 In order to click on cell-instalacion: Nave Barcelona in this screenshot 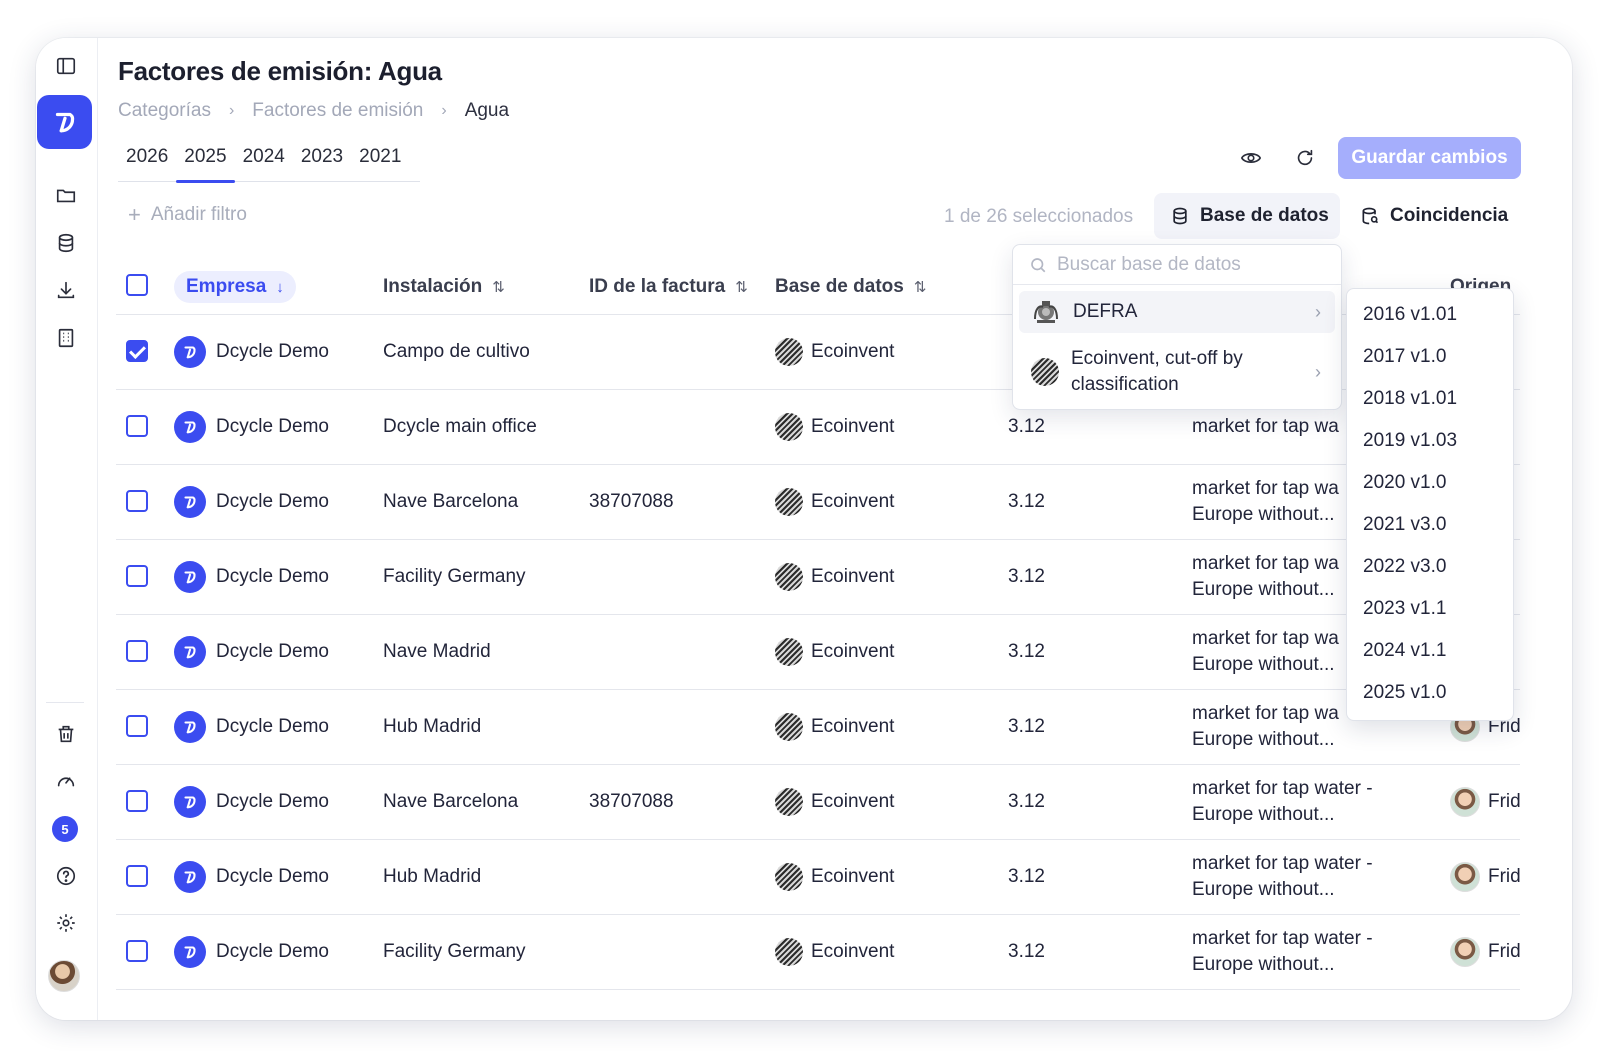, I will do `click(451, 501)`.